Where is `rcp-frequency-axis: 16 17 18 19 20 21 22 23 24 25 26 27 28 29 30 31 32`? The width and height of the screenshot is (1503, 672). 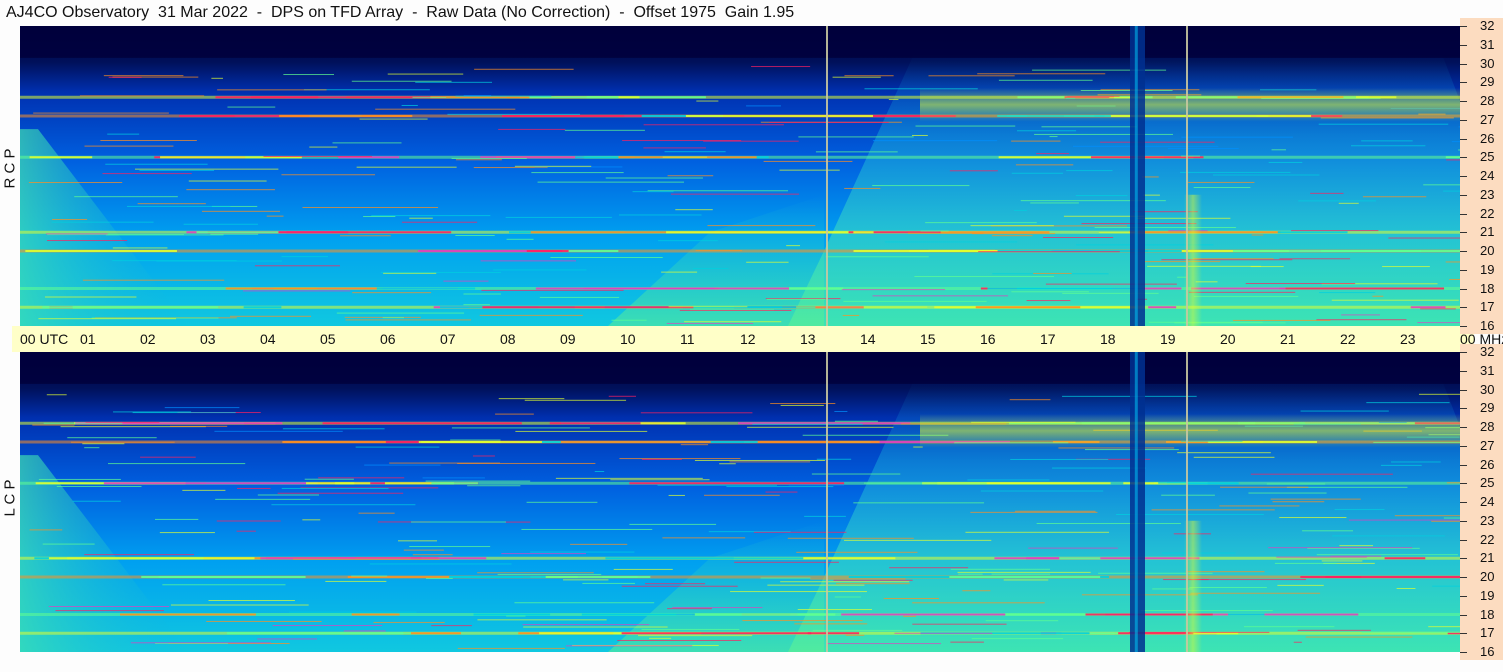
rcp-frequency-axis: 16 17 18 19 20 21 22 23 24 25 26 27 28 29 30 31 32 is located at coordinates (1481, 176).